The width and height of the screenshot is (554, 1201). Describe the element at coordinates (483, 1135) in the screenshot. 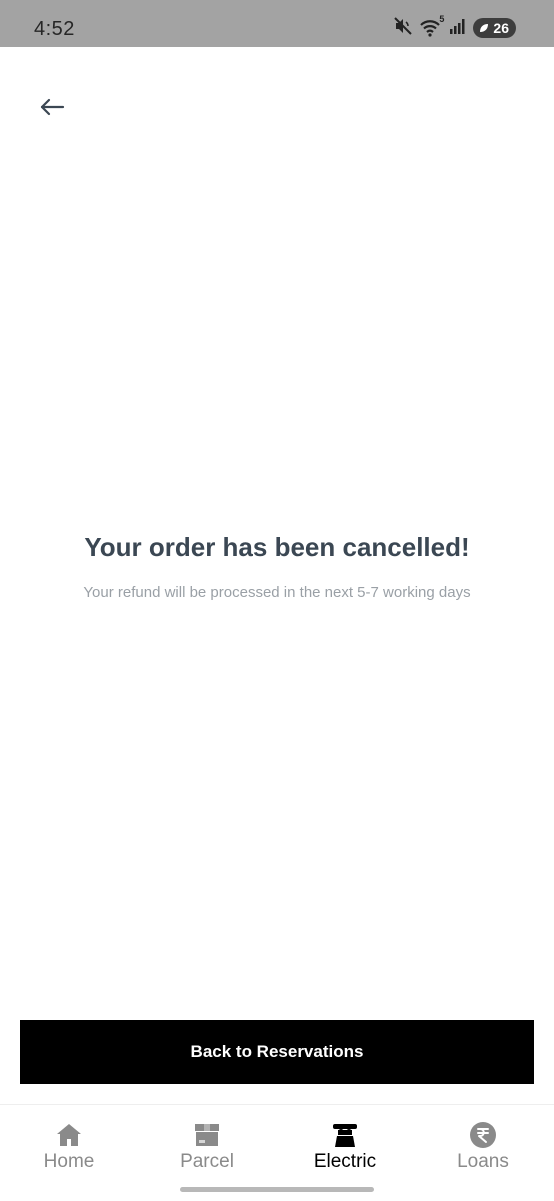

I see `rupee-icon` at that location.